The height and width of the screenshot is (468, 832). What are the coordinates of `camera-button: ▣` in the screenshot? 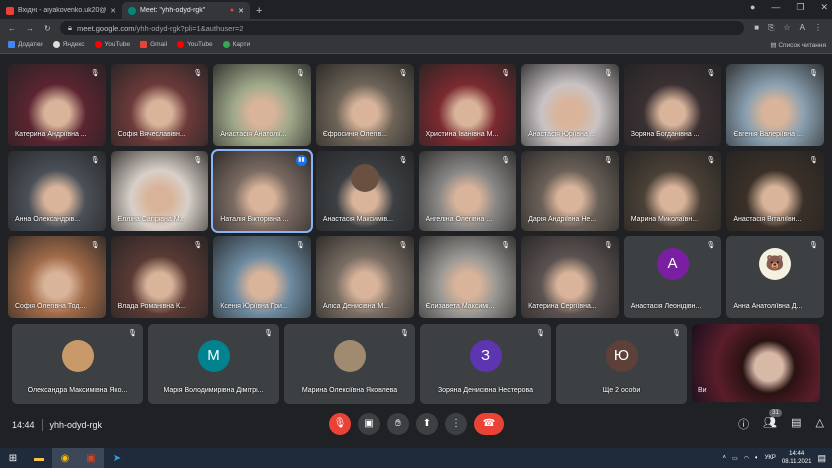 It's located at (369, 424).